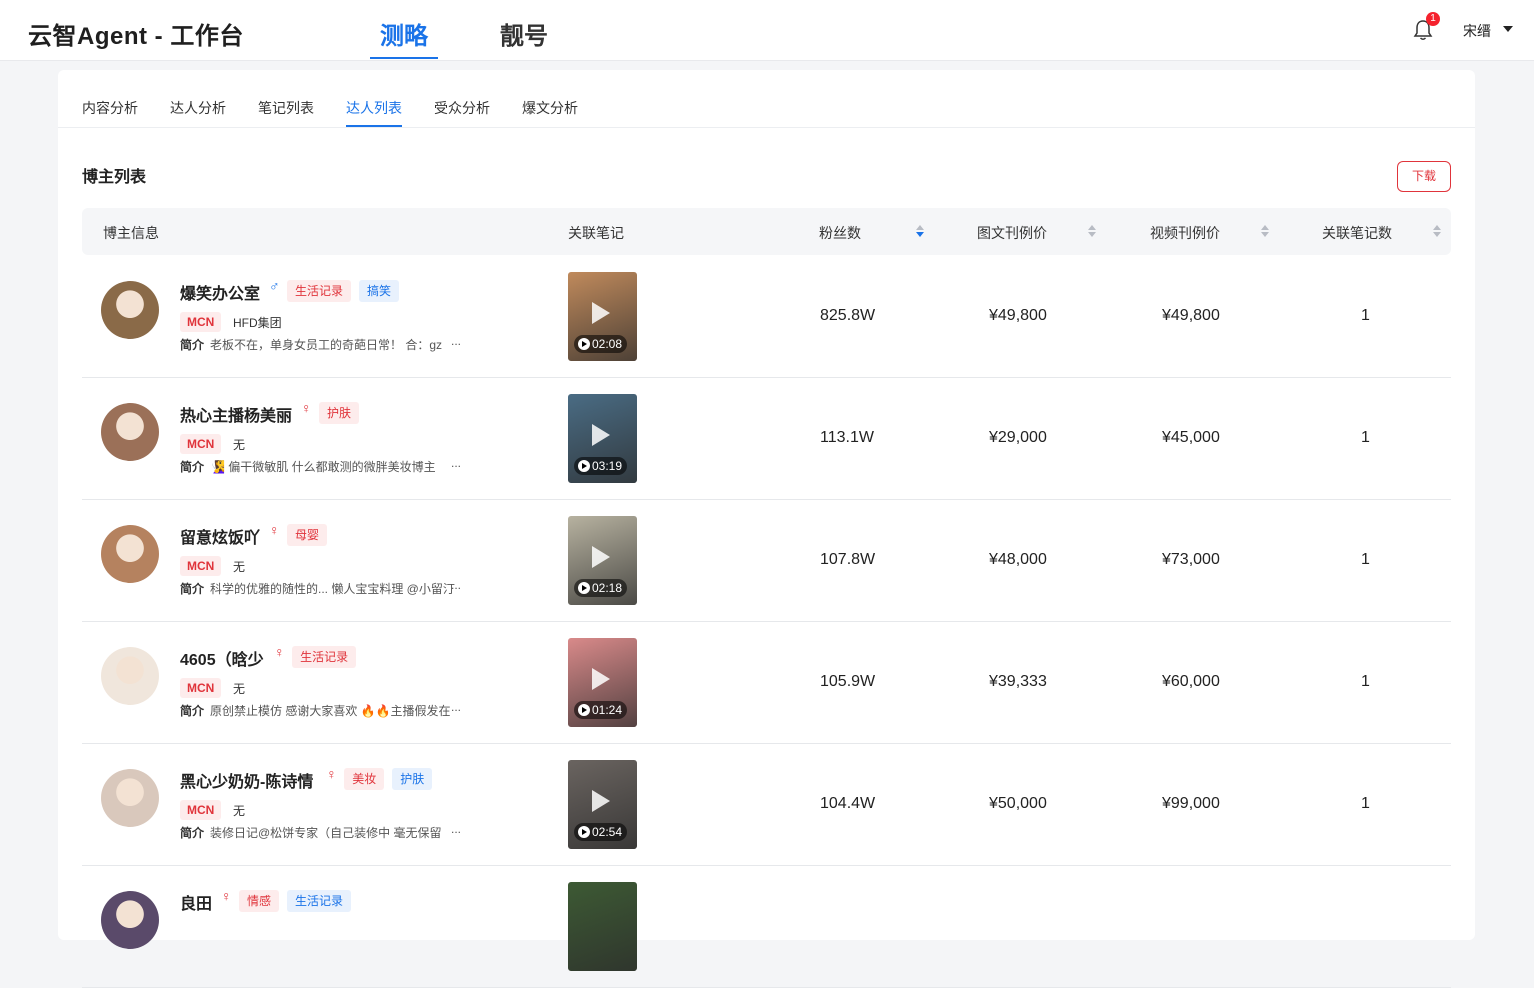 The image size is (1534, 988). Describe the element at coordinates (848, 803) in the screenshot. I see `fans-count: 104.4W` at that location.